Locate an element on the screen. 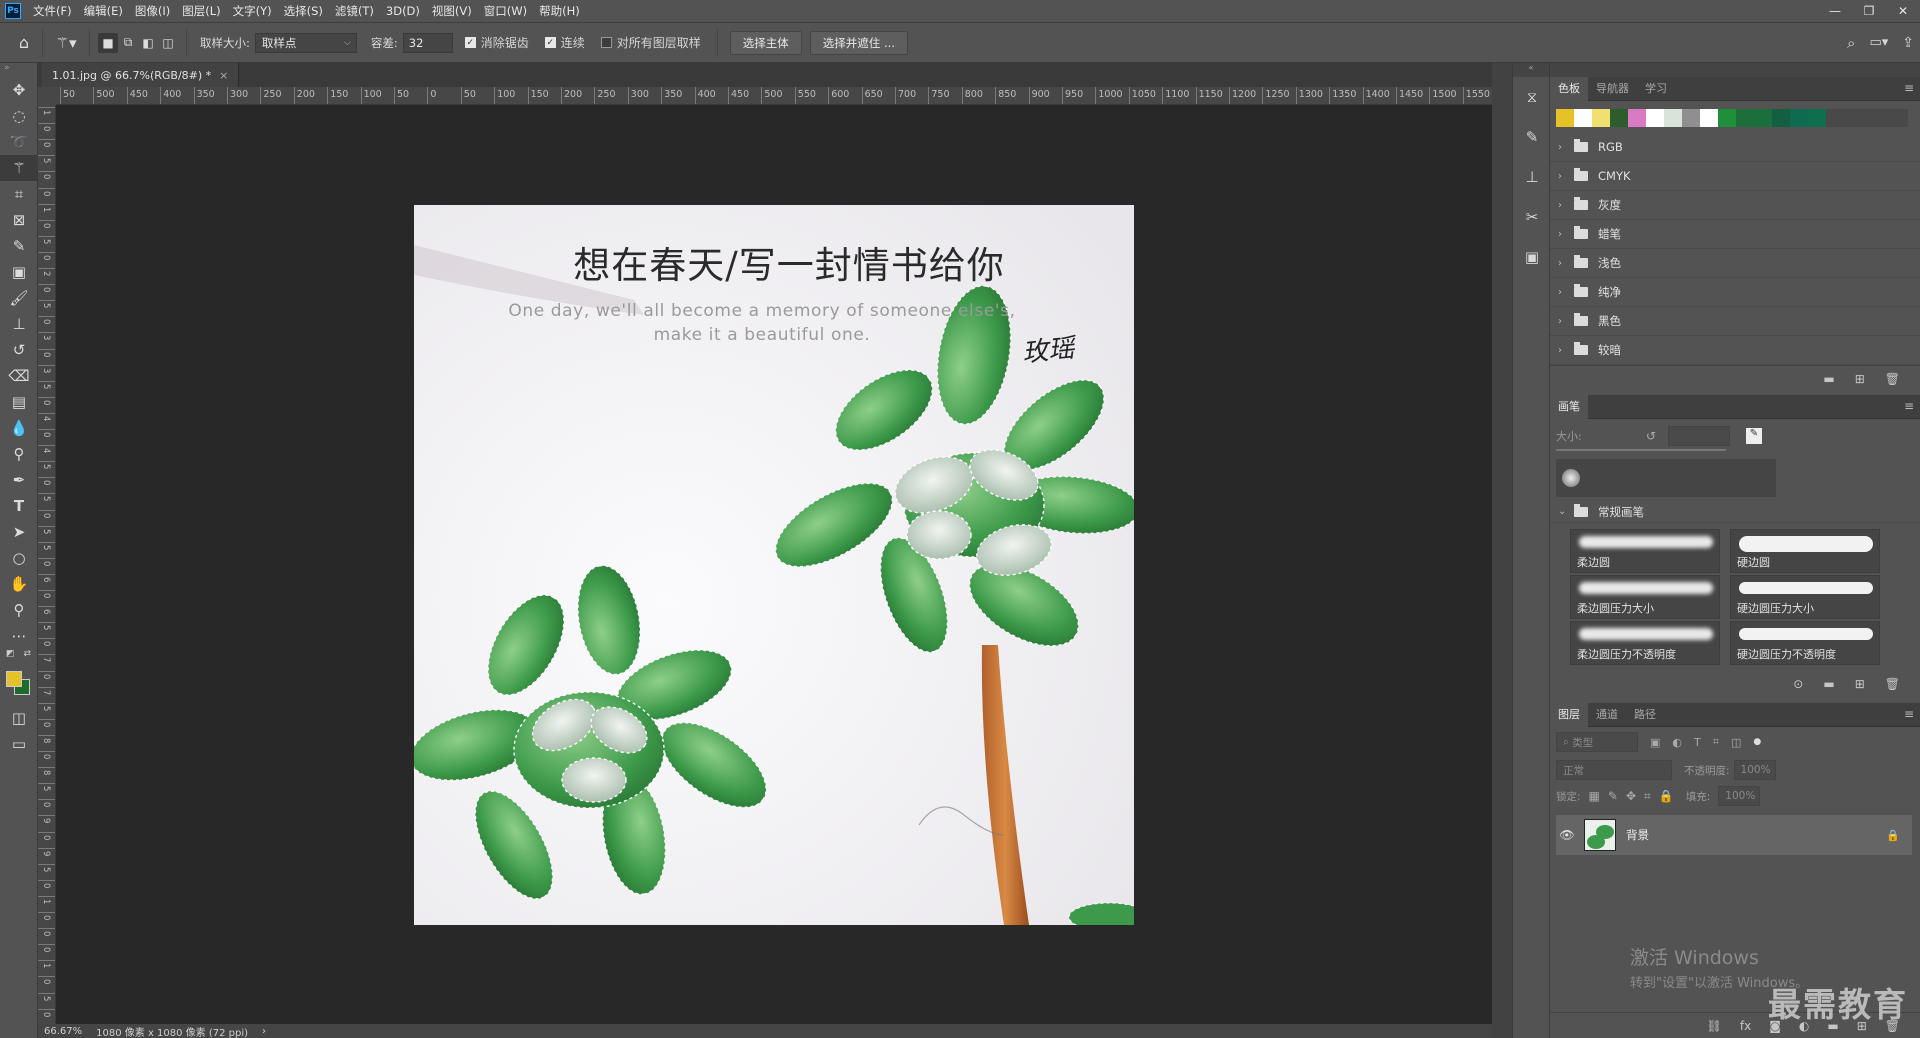  lock-position-icon: ✥ is located at coordinates (1631, 796).